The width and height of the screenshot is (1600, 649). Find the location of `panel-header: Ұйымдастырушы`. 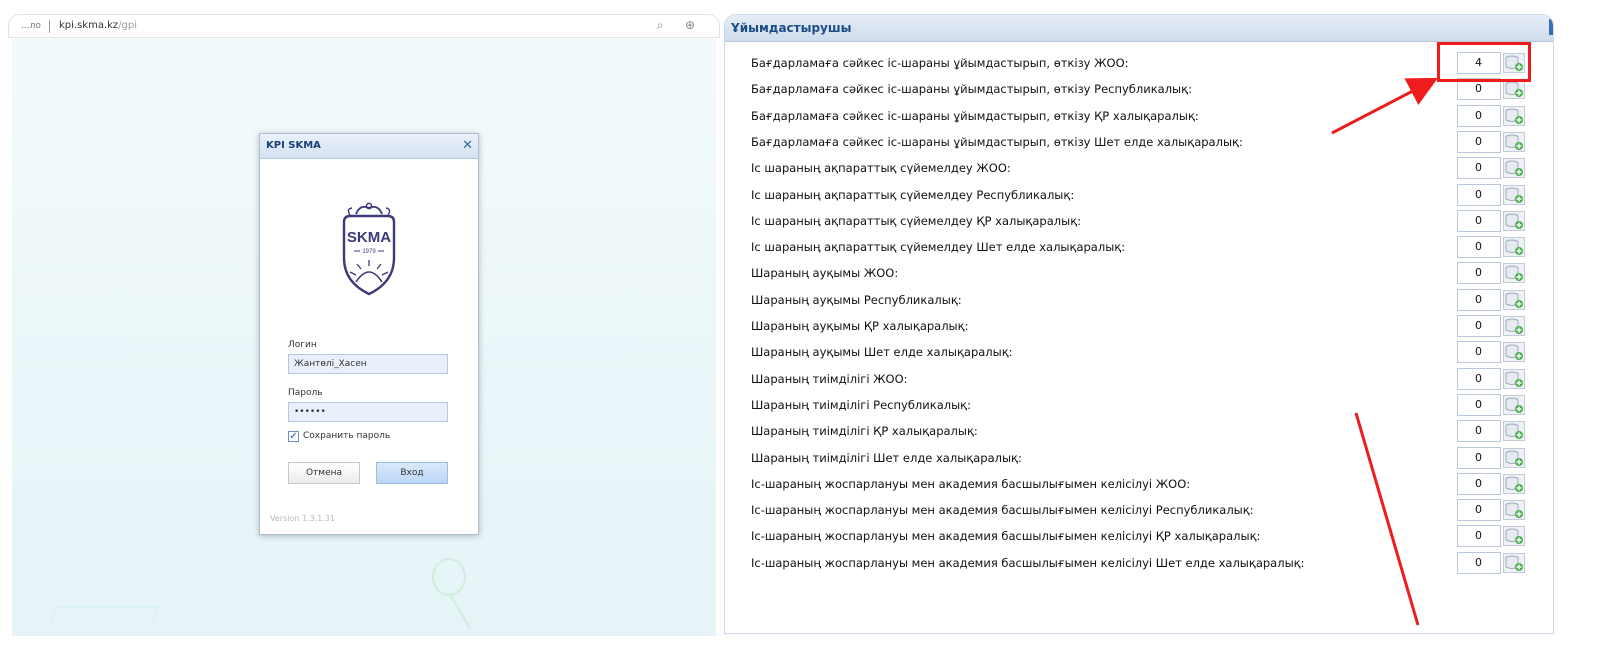

panel-header: Ұйымдастырушы is located at coordinates (1139, 28).